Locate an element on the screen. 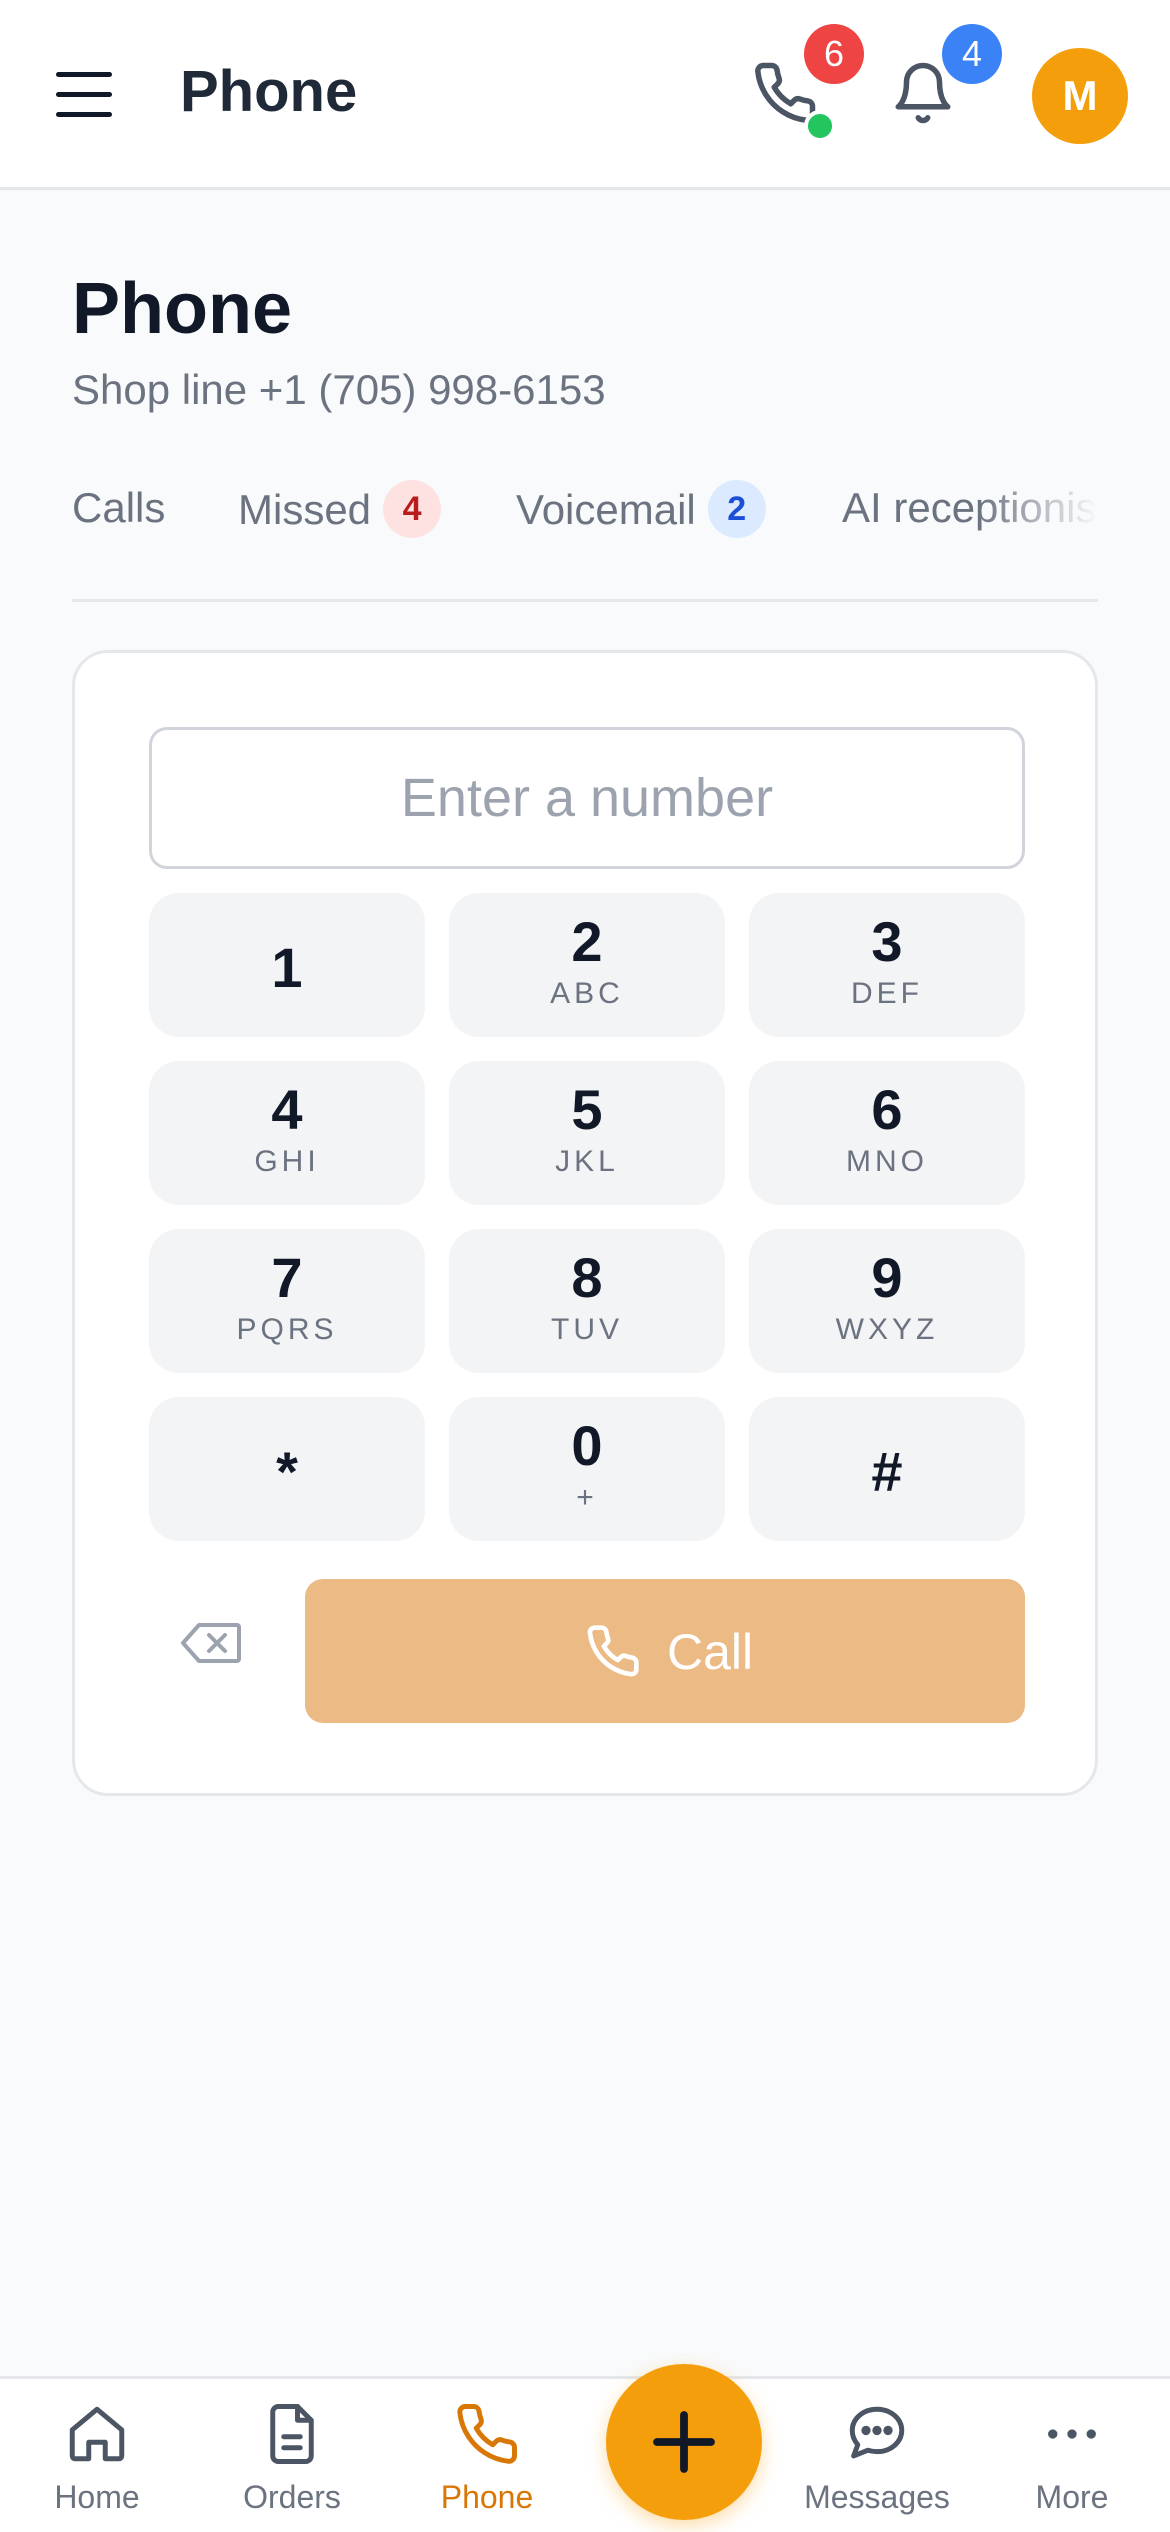 The height and width of the screenshot is (2532, 1170). nav-label: Phone is located at coordinates (487, 2497).